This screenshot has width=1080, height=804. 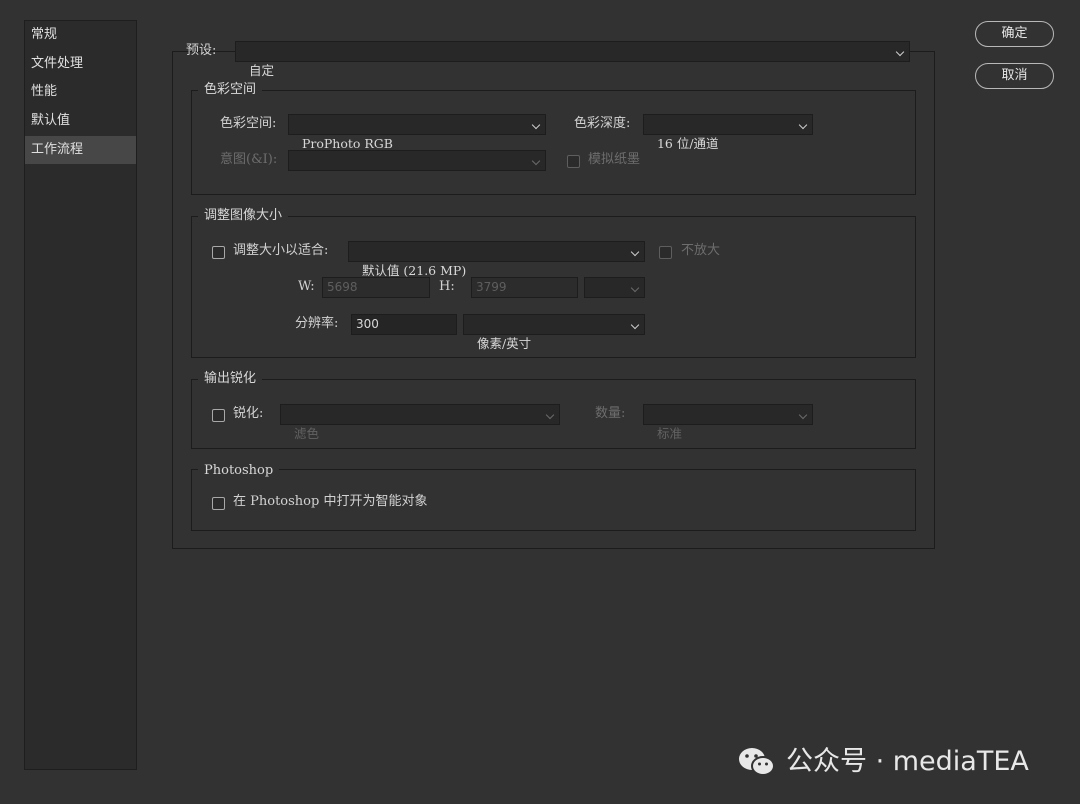 What do you see at coordinates (417, 160) in the screenshot?
I see `intent-dropdown` at bounding box center [417, 160].